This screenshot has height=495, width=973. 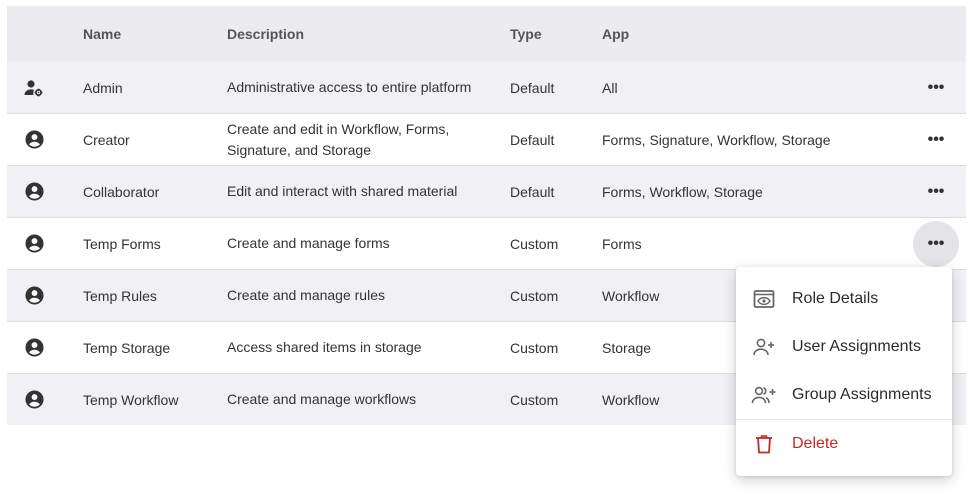 I want to click on role-name: Temp Workflow, so click(x=131, y=399).